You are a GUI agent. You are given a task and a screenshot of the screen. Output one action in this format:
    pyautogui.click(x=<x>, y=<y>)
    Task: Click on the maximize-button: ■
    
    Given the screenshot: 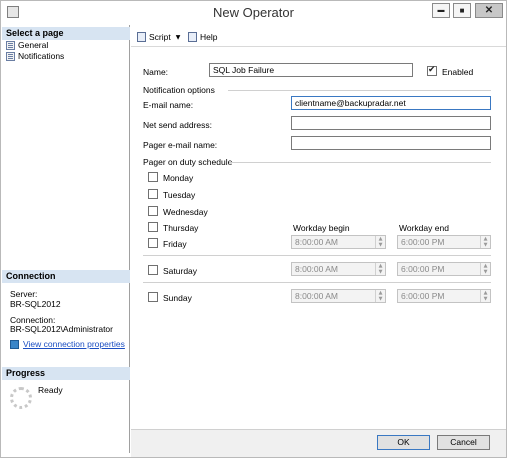 What is the action you would take?
    pyautogui.click(x=462, y=10)
    